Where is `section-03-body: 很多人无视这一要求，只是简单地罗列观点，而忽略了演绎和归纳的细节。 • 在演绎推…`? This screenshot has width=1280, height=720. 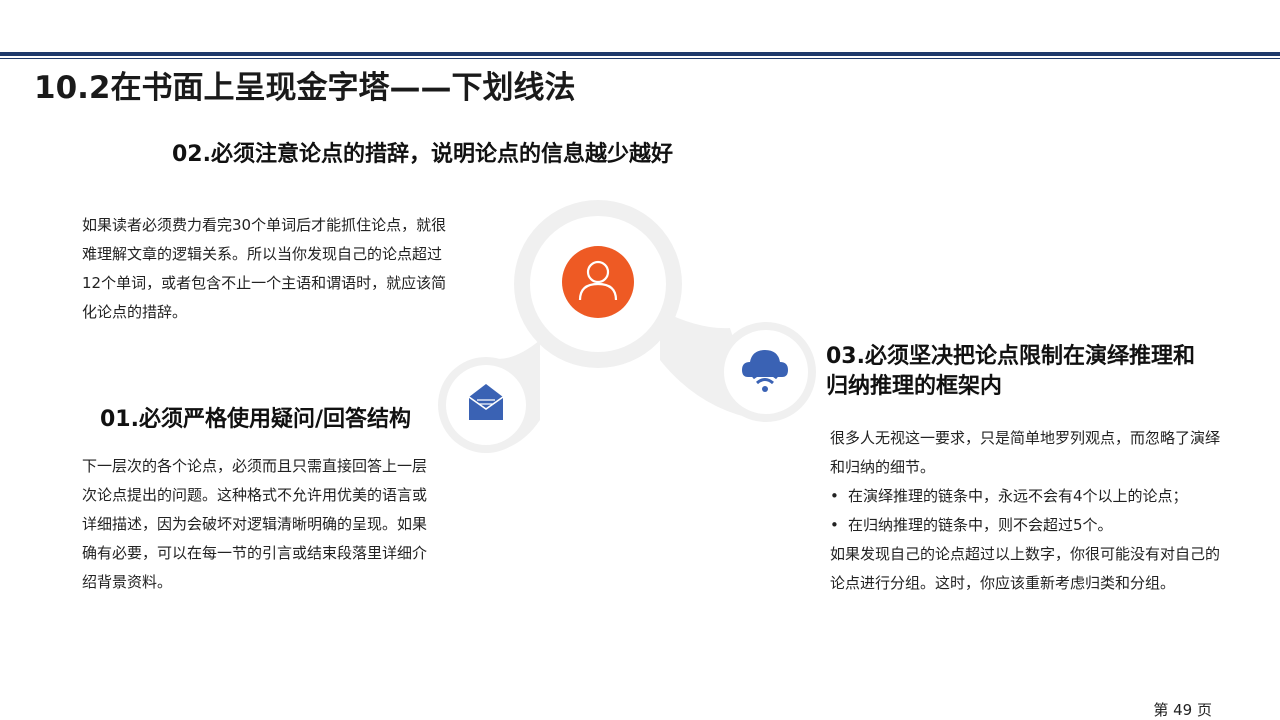 section-03-body: 很多人无视这一要求，只是简单地罗列观点，而忽略了演绎和归纳的细节。 • 在演绎推… is located at coordinates (1030, 511).